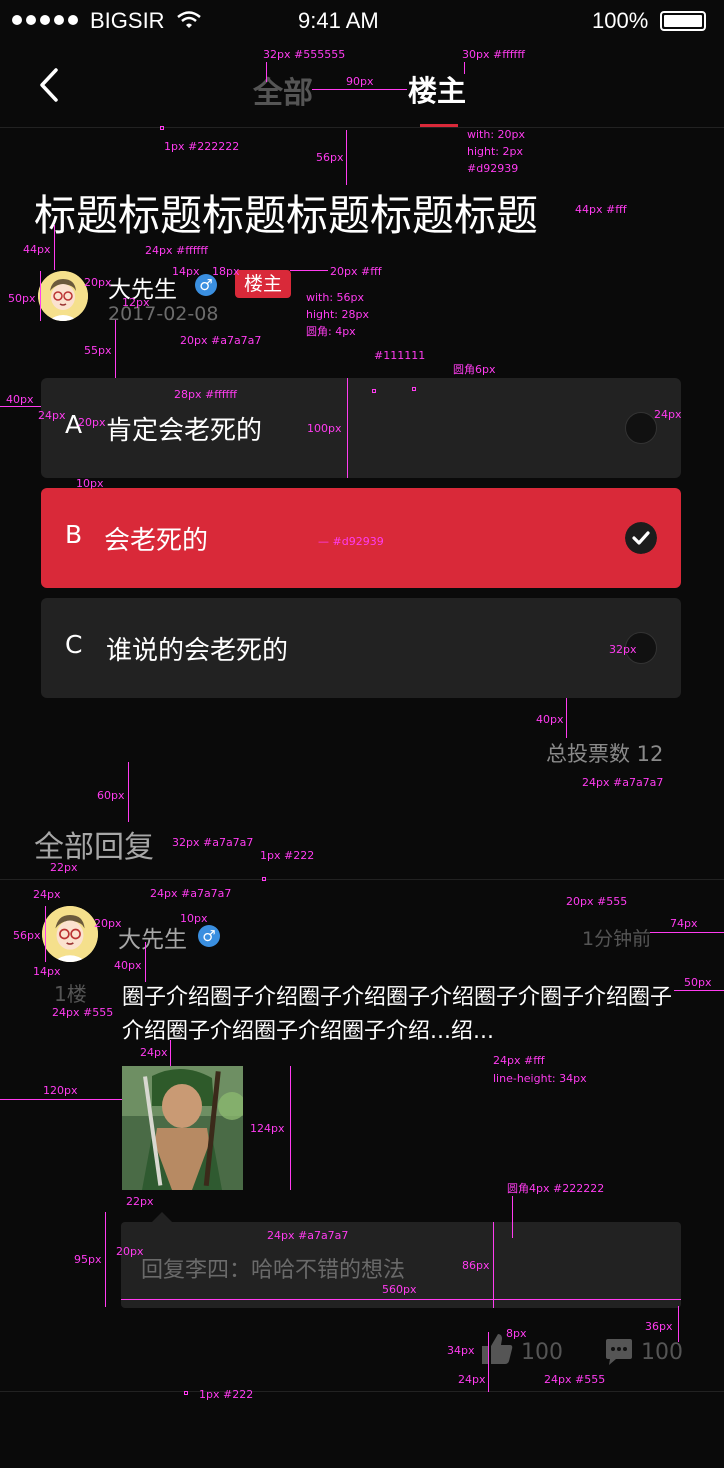  What do you see at coordinates (304, 54) in the screenshot?
I see `annotation: 32px #555555` at bounding box center [304, 54].